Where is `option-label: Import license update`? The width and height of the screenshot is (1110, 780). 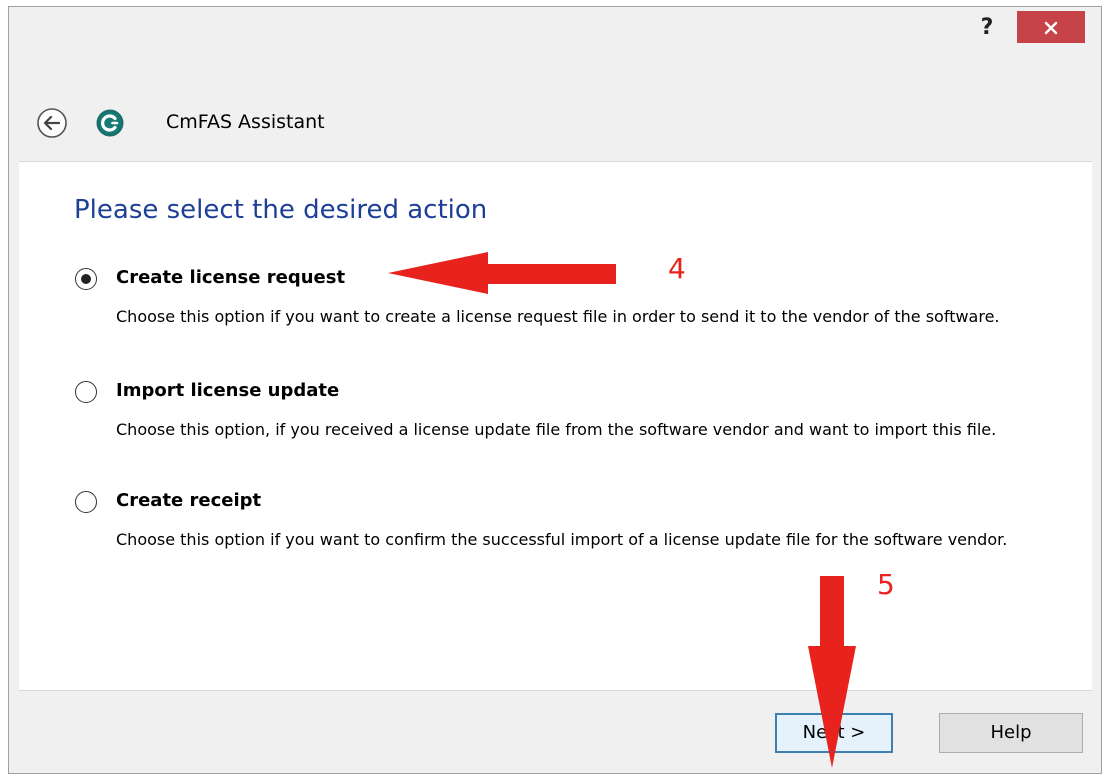 option-label: Import license update is located at coordinates (227, 390).